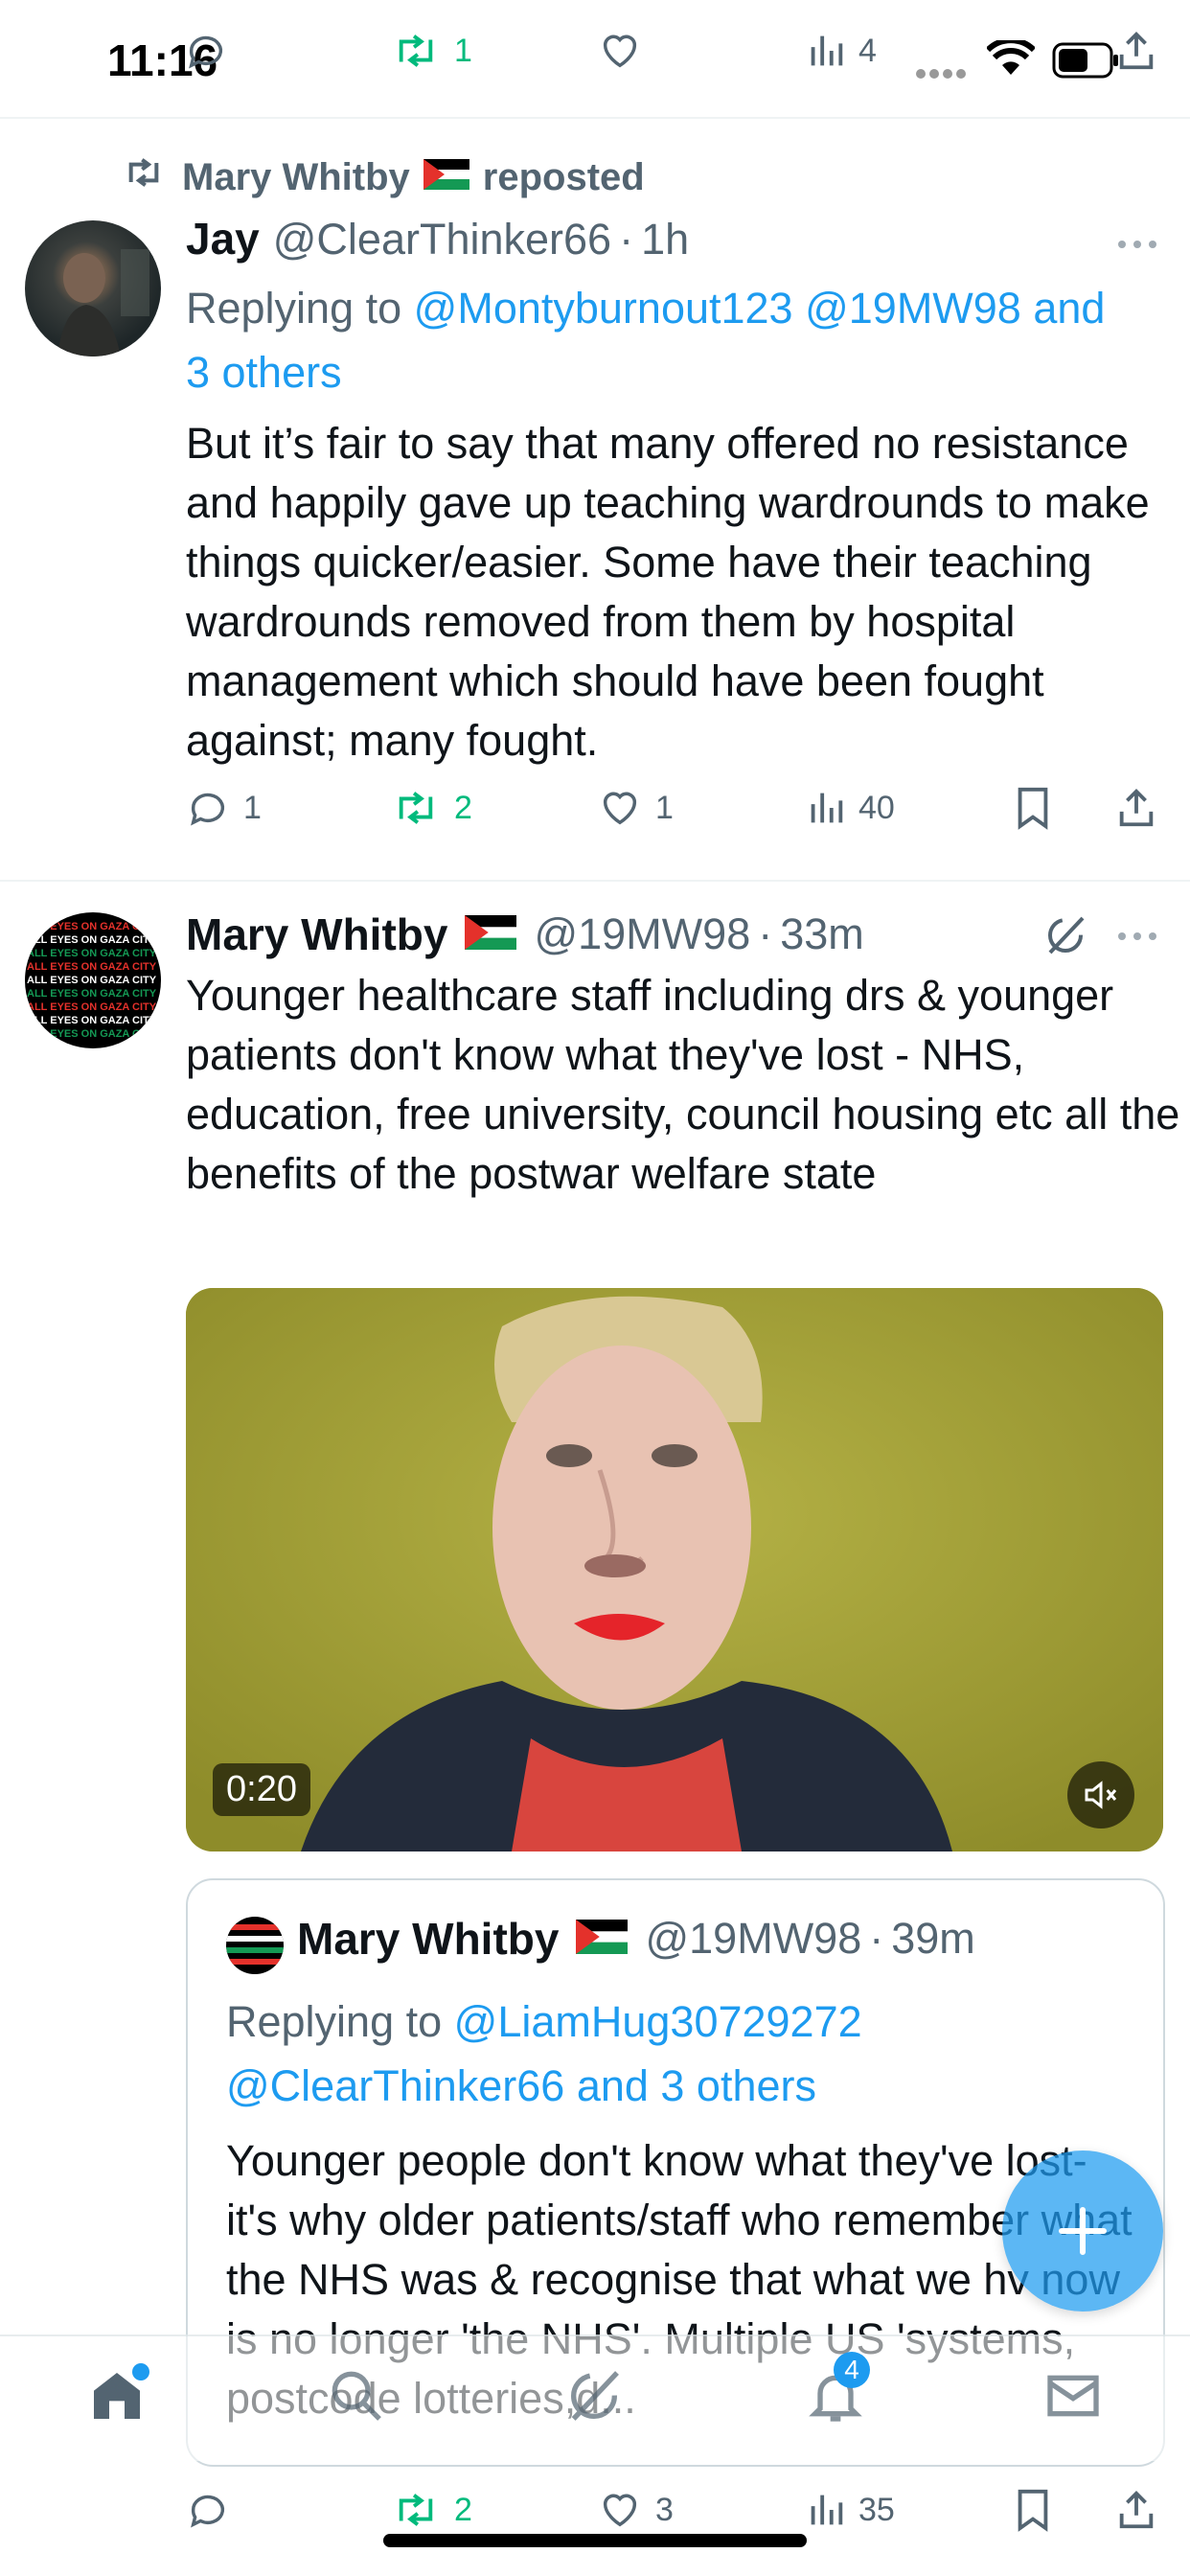  I want to click on quoted-header: Mary Whitby @19MW98 · 39m, so click(718, 1939).